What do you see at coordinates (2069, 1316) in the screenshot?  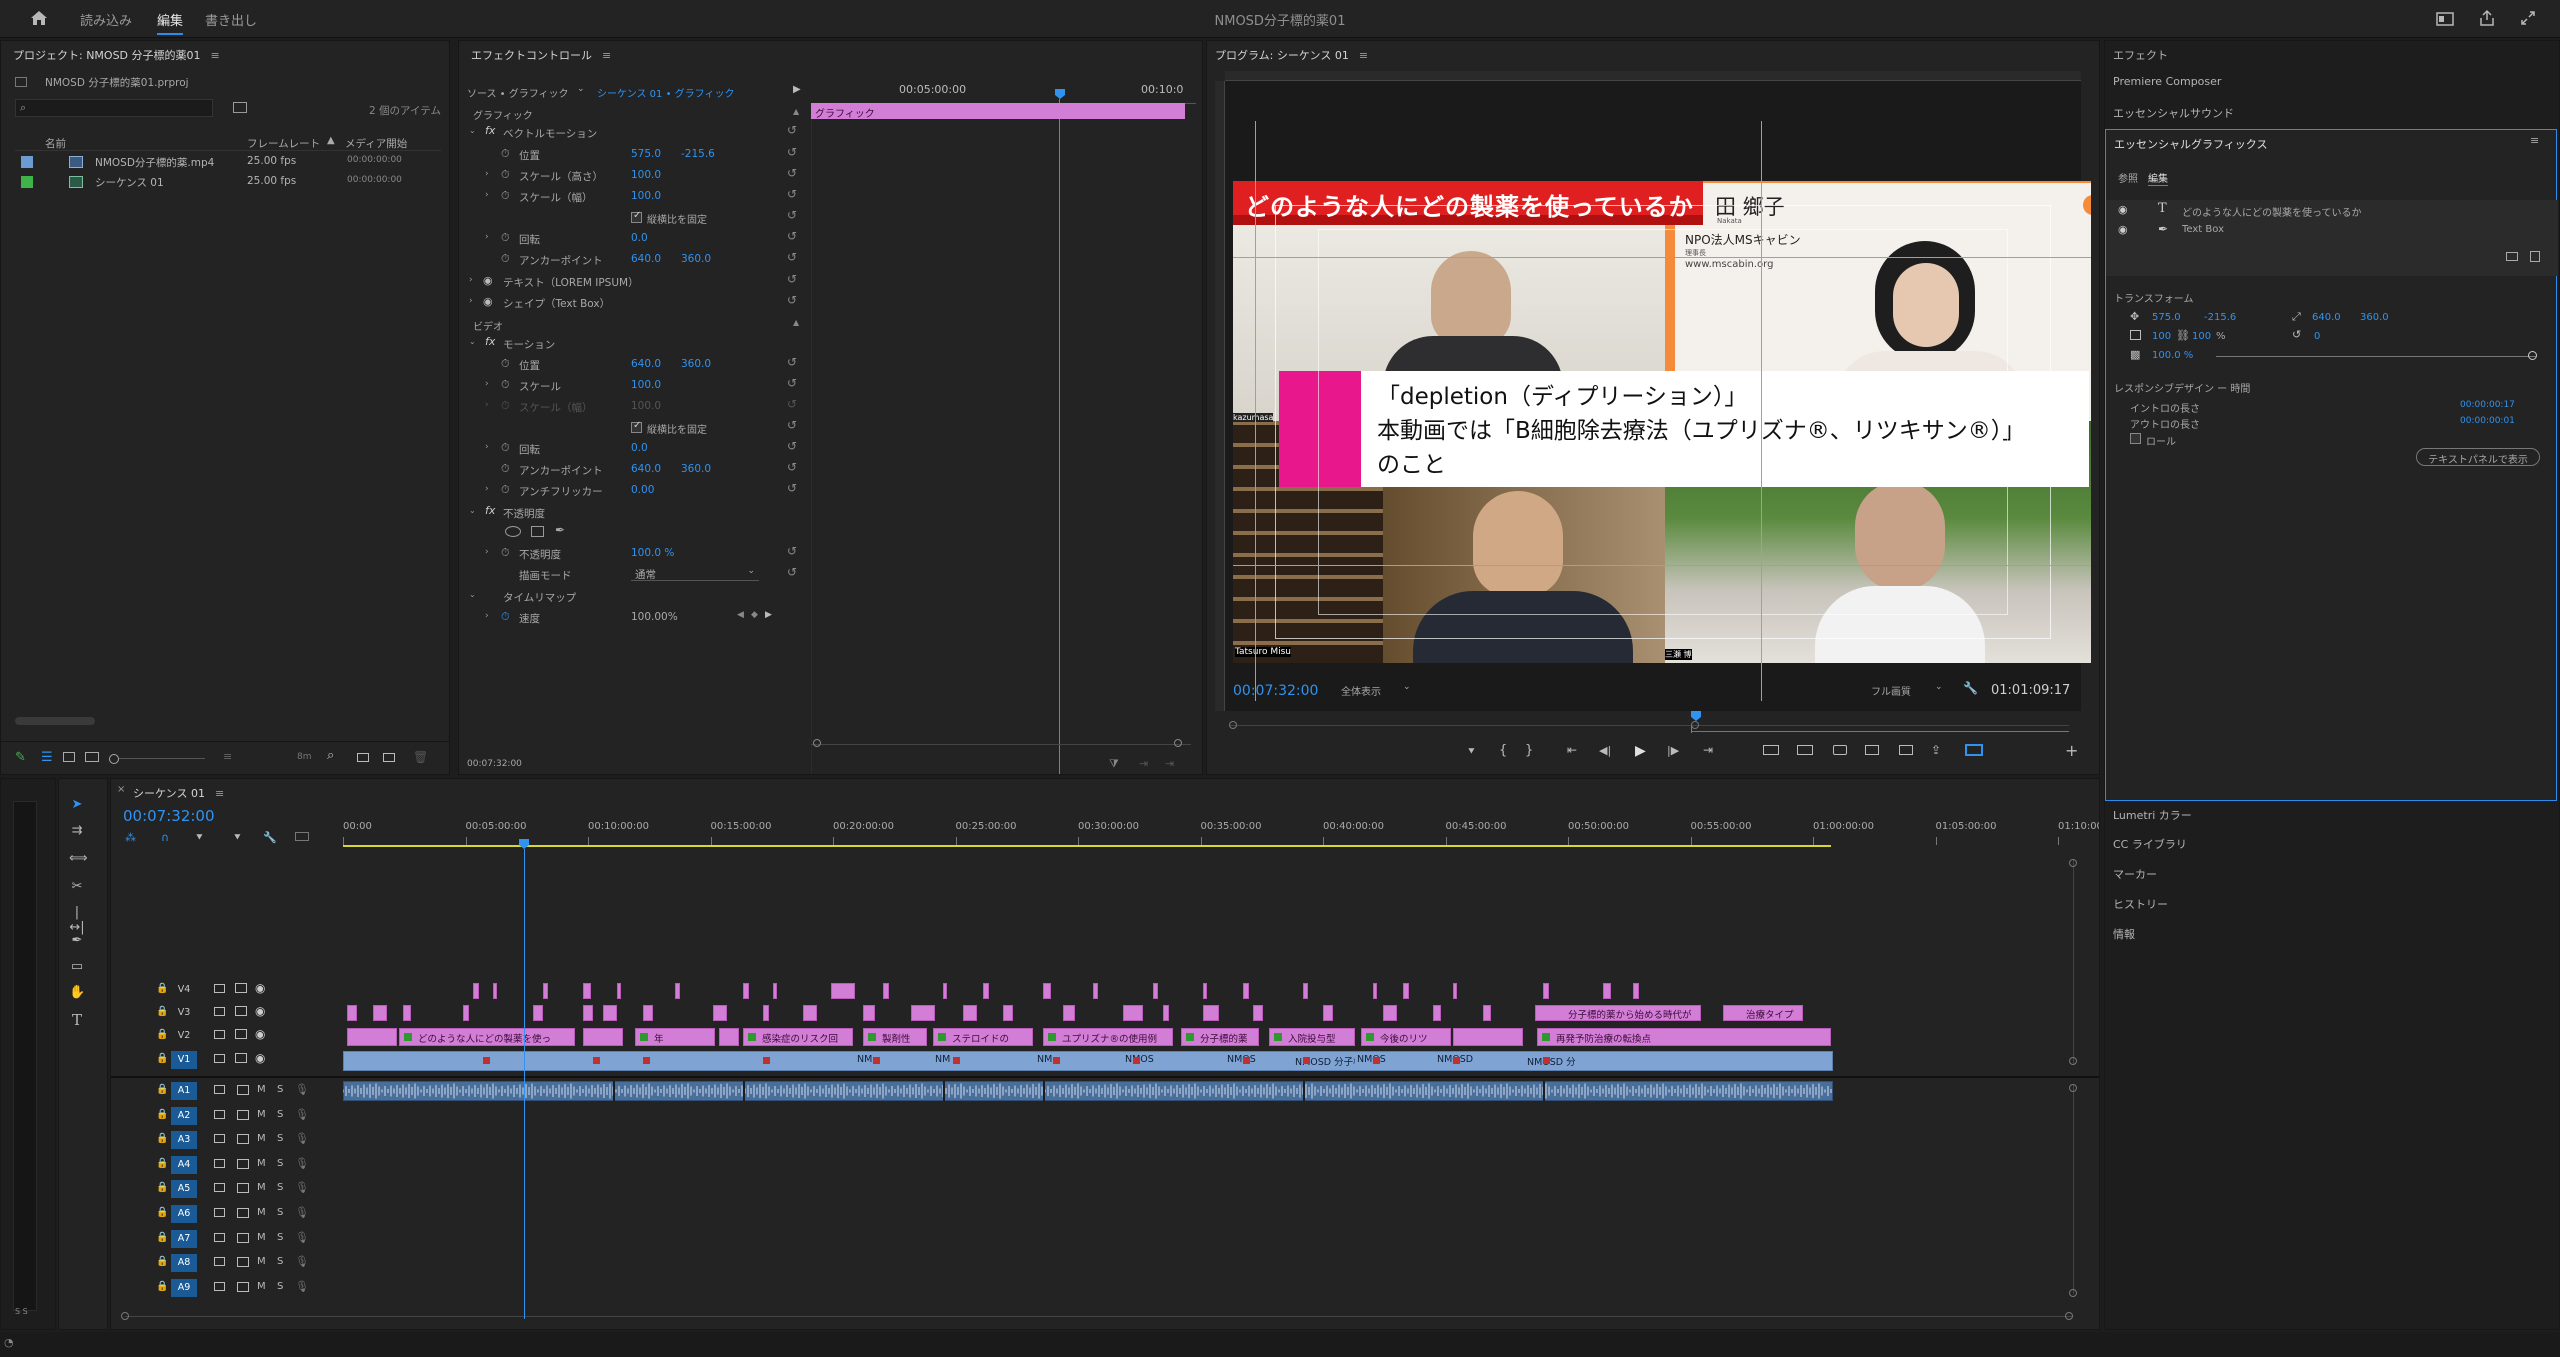 I see `hscroll-handle` at bounding box center [2069, 1316].